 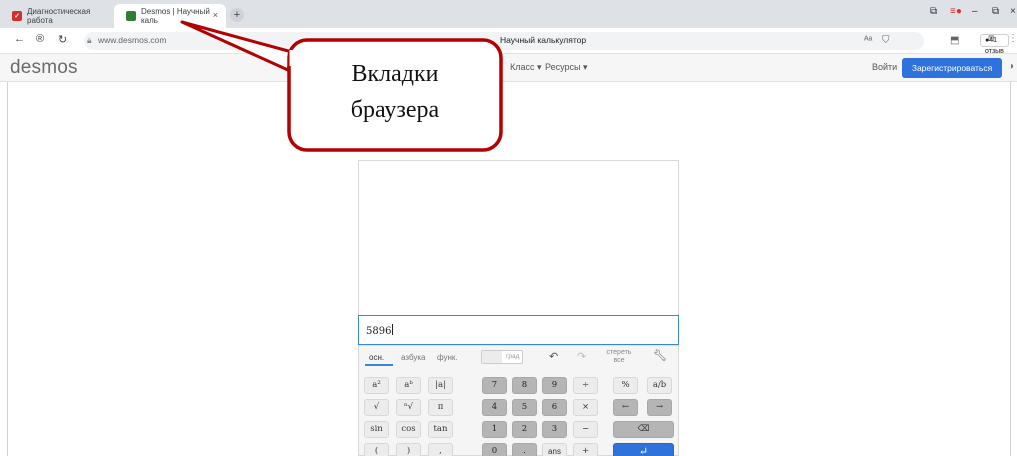 I want to click on reload-icon: ↻, so click(x=62, y=39).